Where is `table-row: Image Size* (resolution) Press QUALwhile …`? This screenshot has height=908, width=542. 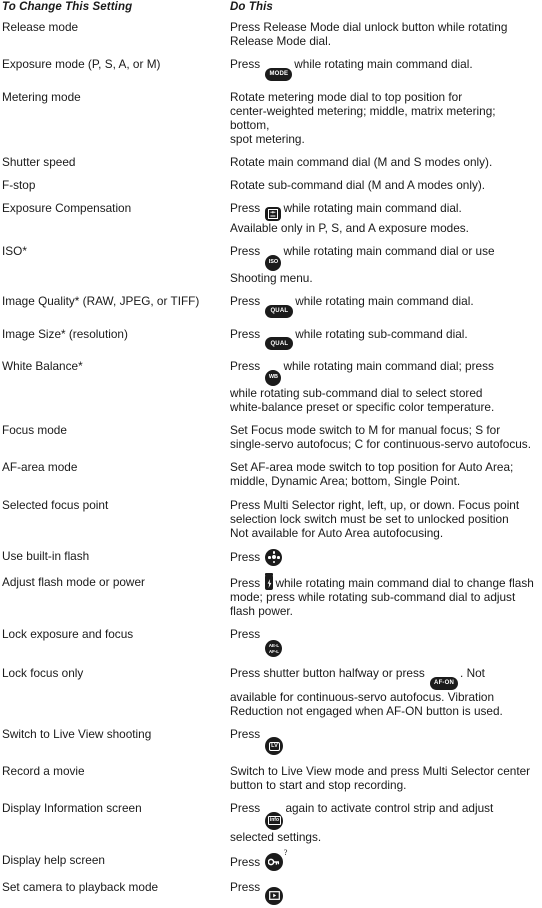
table-row: Image Size* (resolution) Press QUALwhile … is located at coordinates (271, 343).